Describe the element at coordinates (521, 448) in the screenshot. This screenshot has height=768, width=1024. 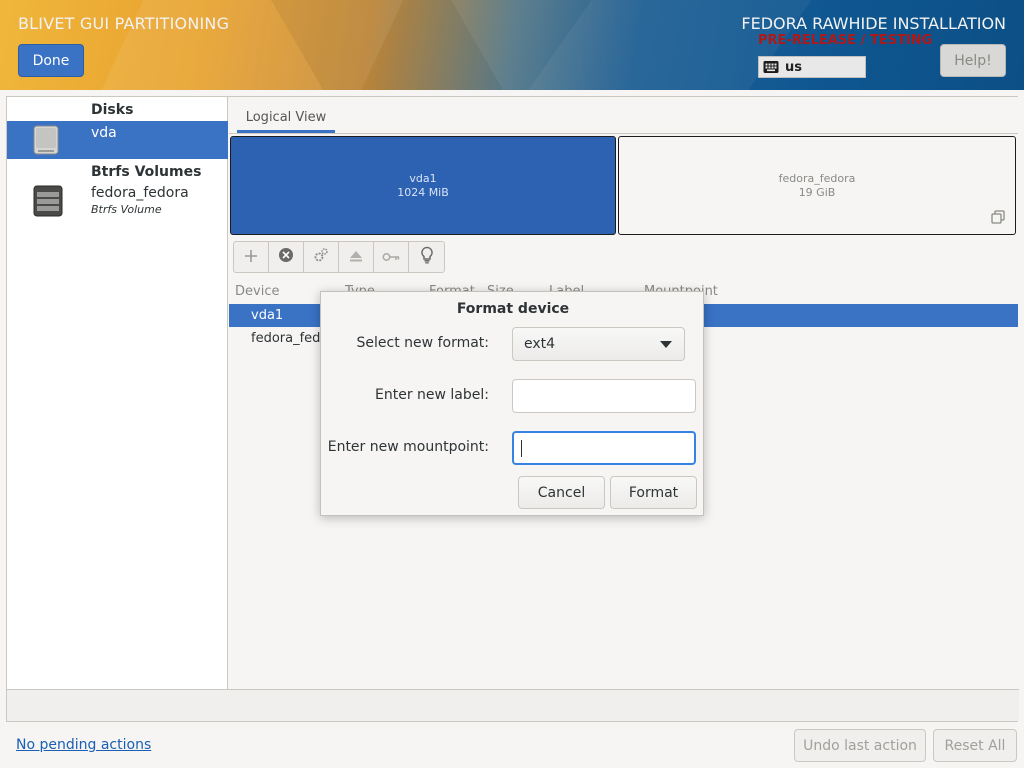
I see `text-caret` at that location.